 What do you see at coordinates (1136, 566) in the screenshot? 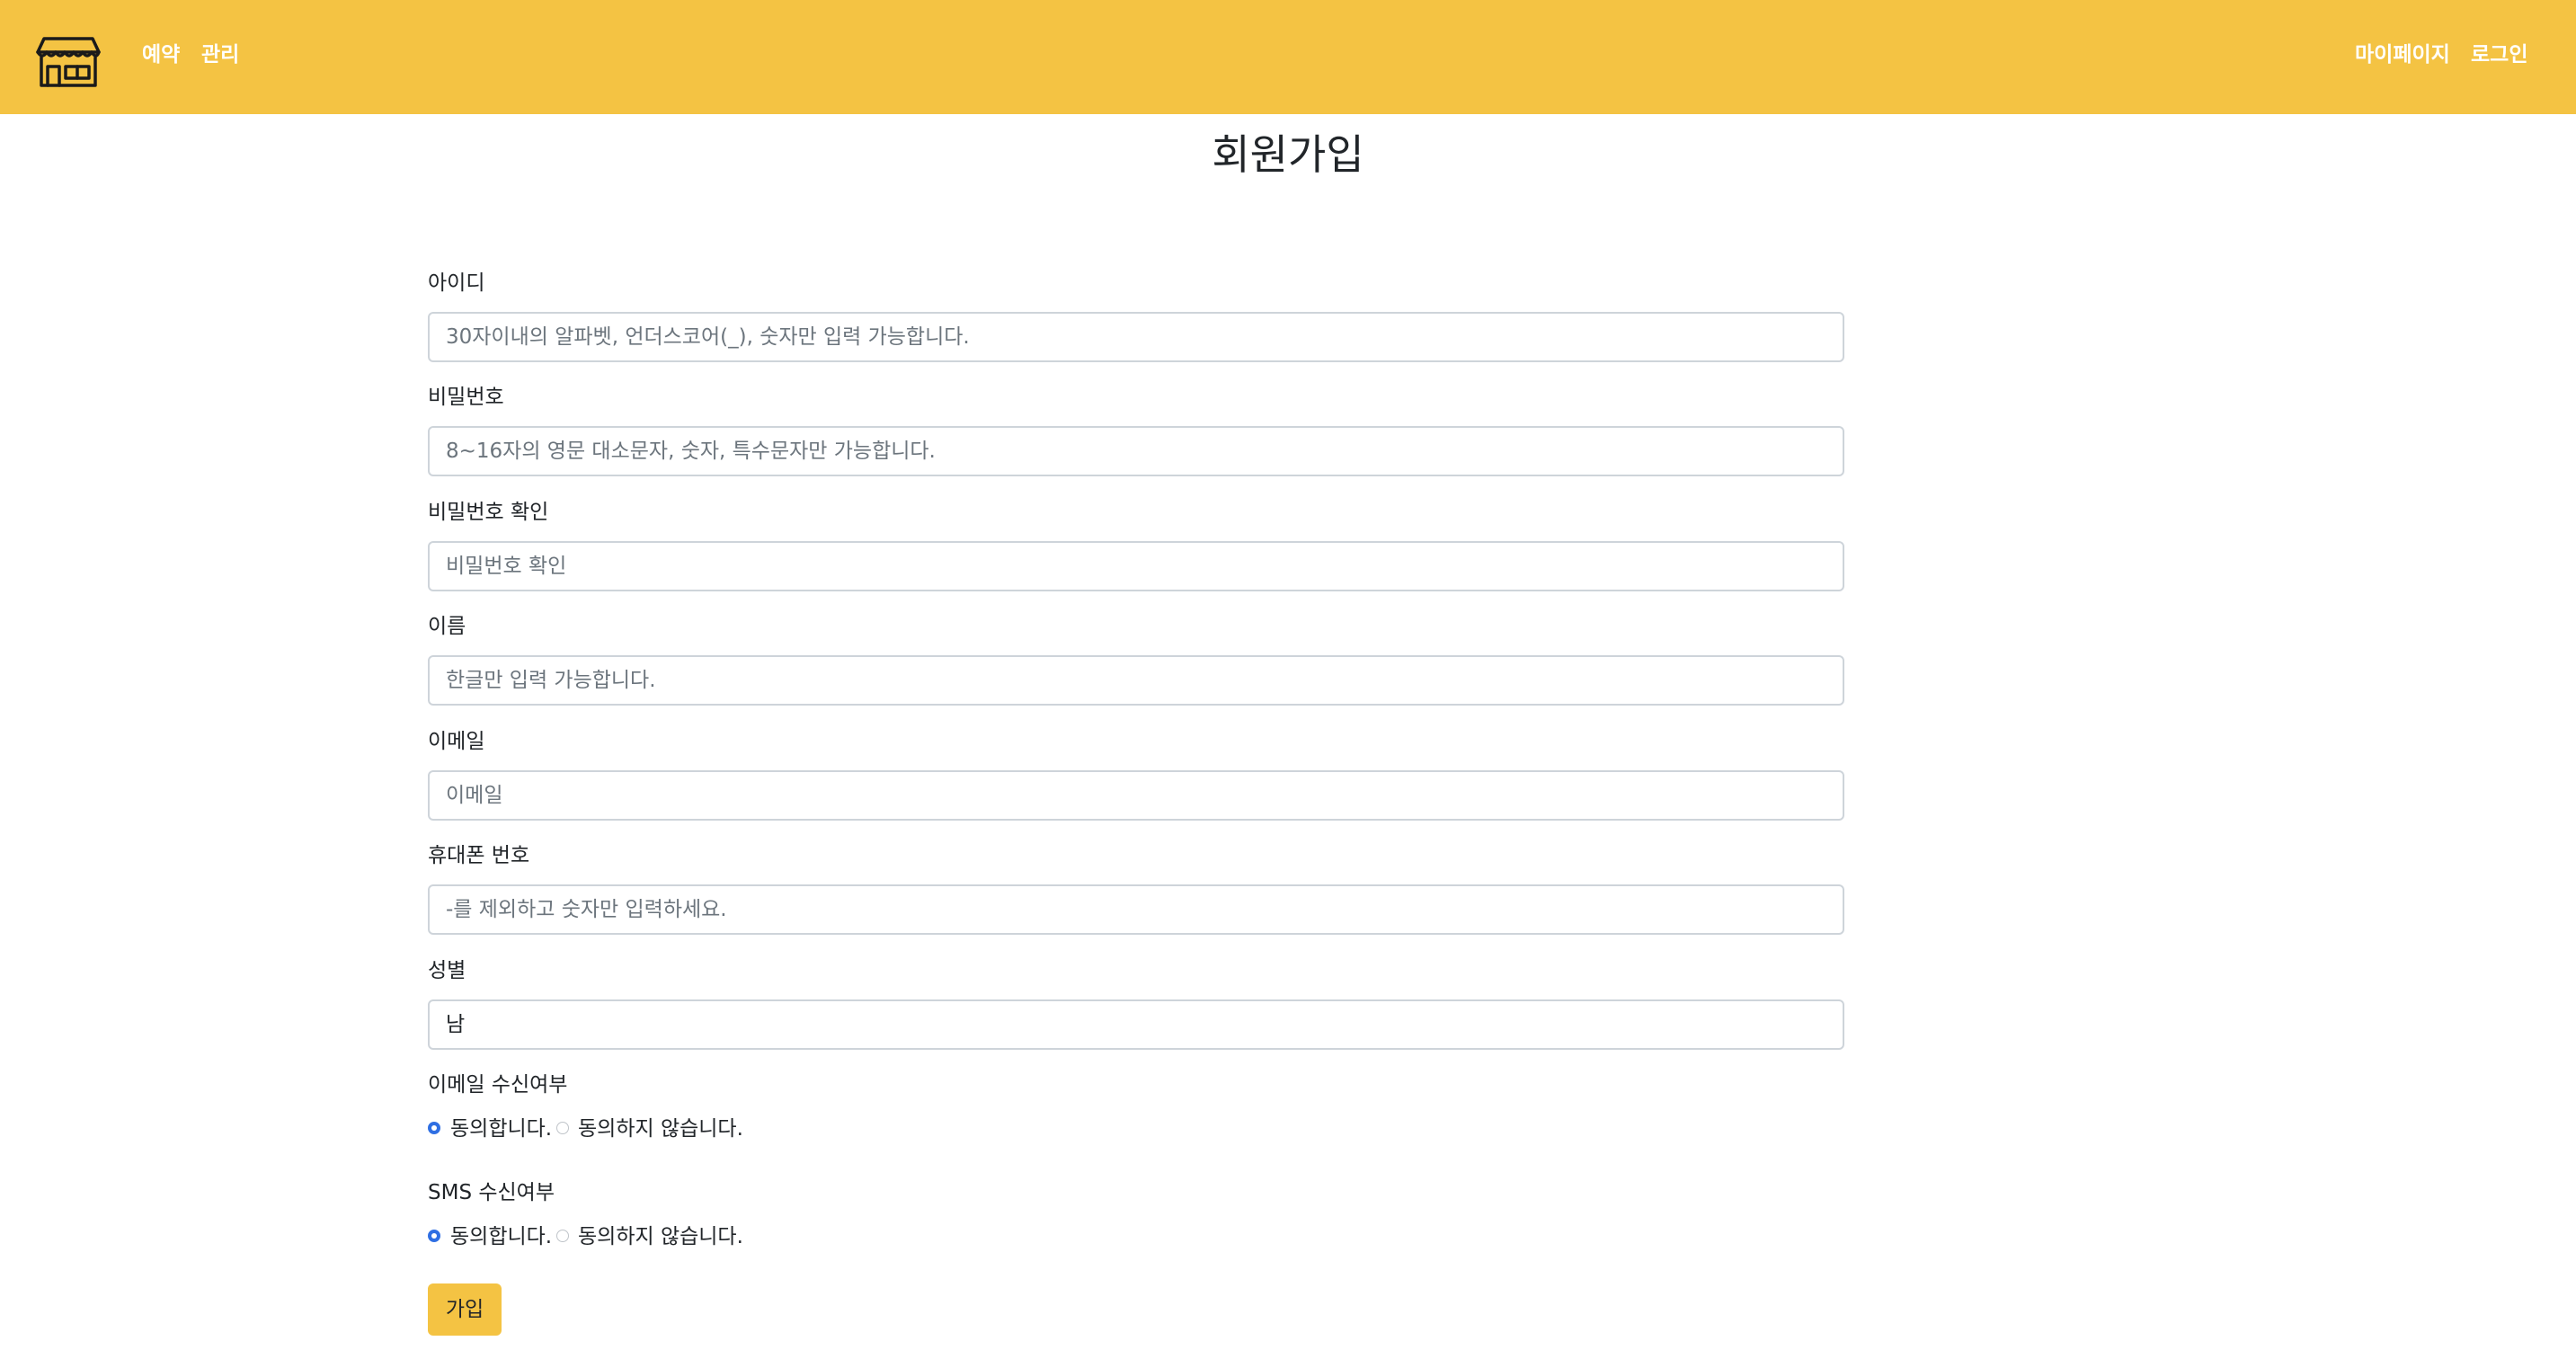
I see `password-confirm-input` at bounding box center [1136, 566].